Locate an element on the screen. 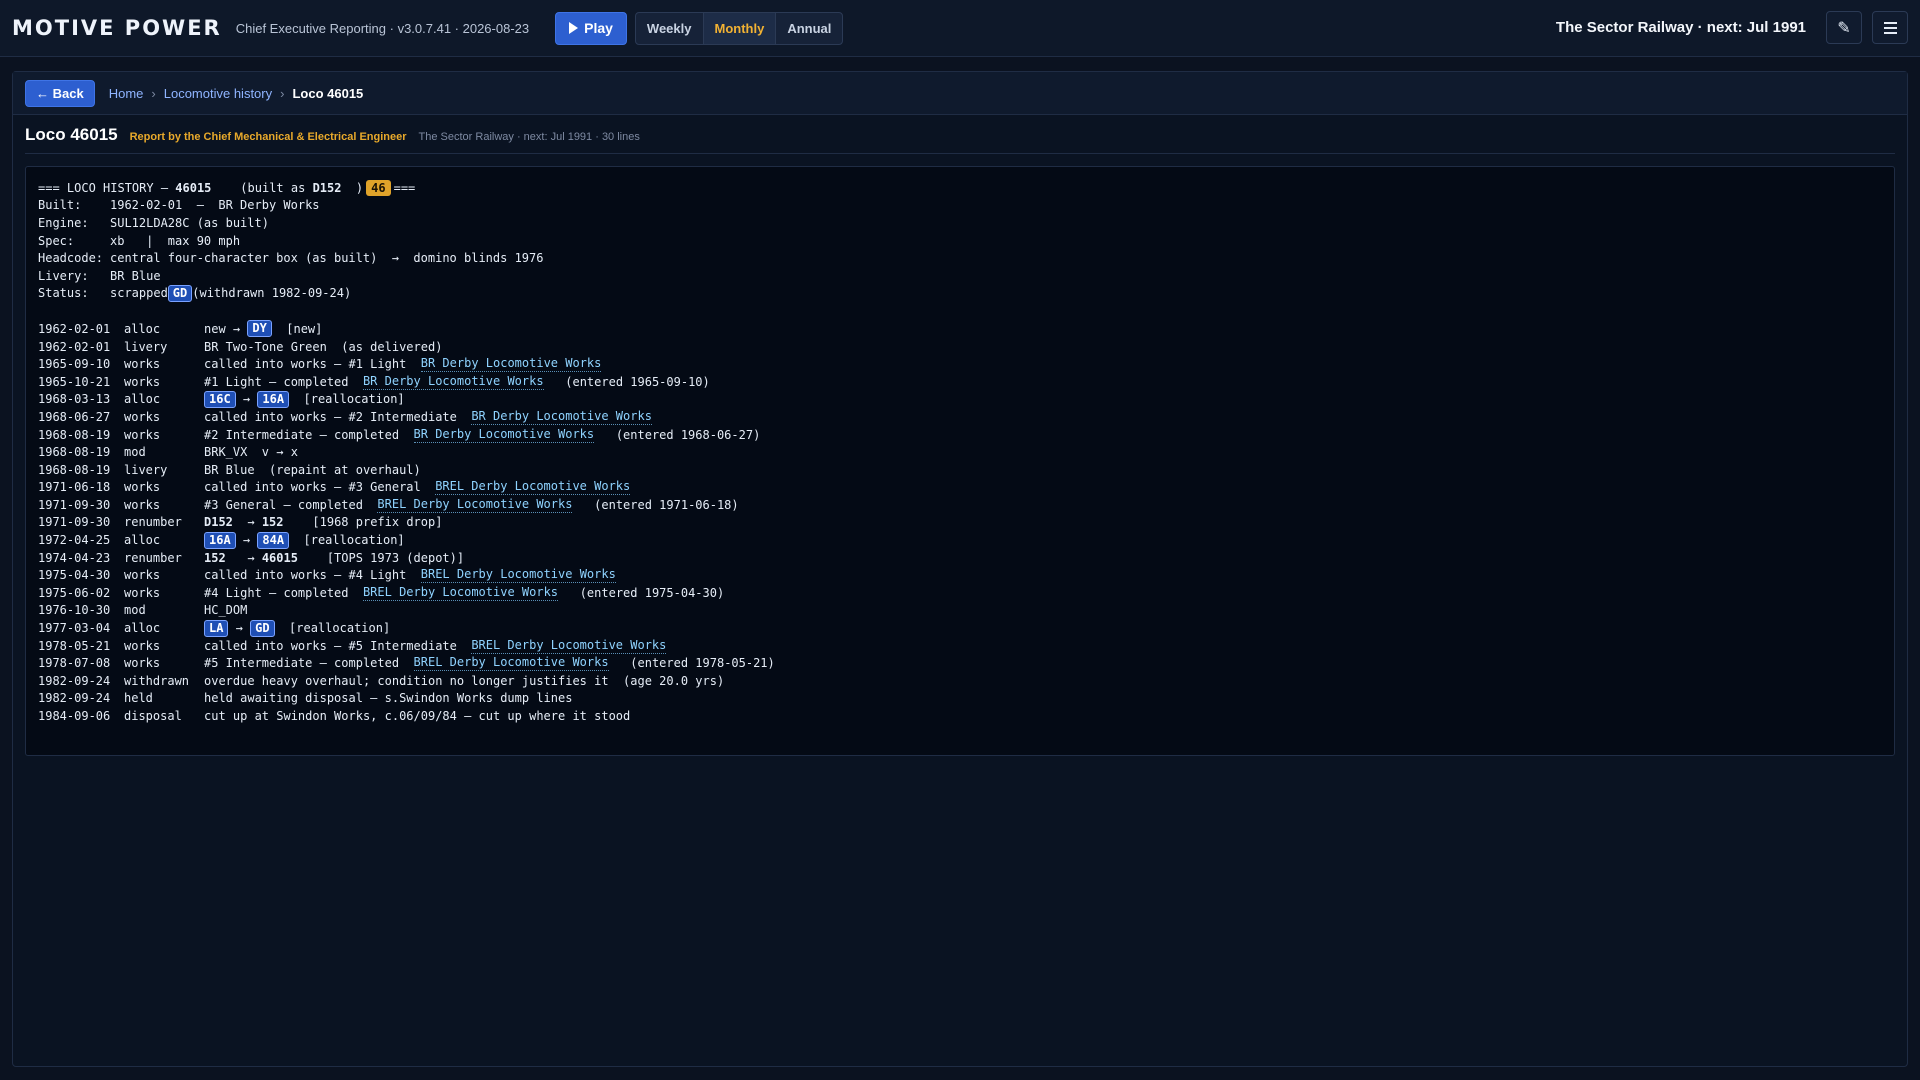 This screenshot has width=1920, height=1080. event-date: 1978-07-08 is located at coordinates (74, 663).